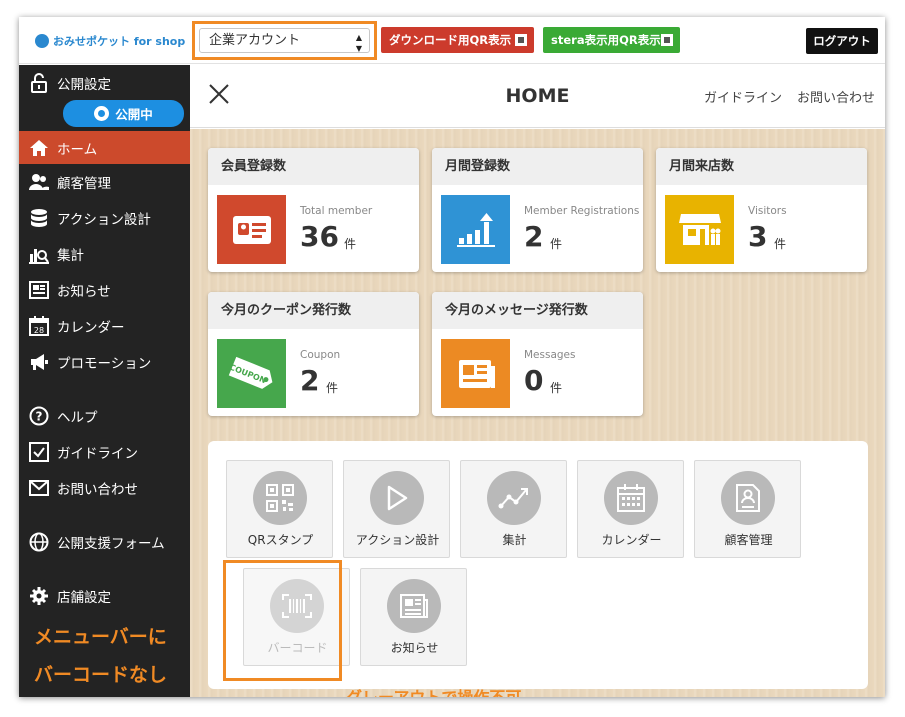  I want to click on tile-label: 集計, so click(514, 540).